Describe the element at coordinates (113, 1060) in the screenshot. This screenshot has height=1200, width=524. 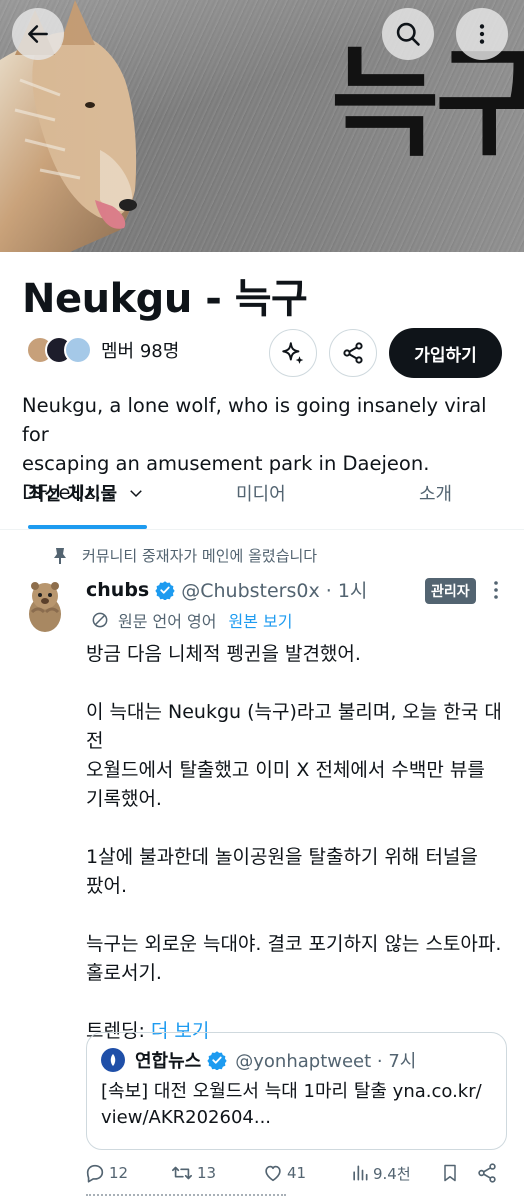
I see `yonhap-logo-icon` at that location.